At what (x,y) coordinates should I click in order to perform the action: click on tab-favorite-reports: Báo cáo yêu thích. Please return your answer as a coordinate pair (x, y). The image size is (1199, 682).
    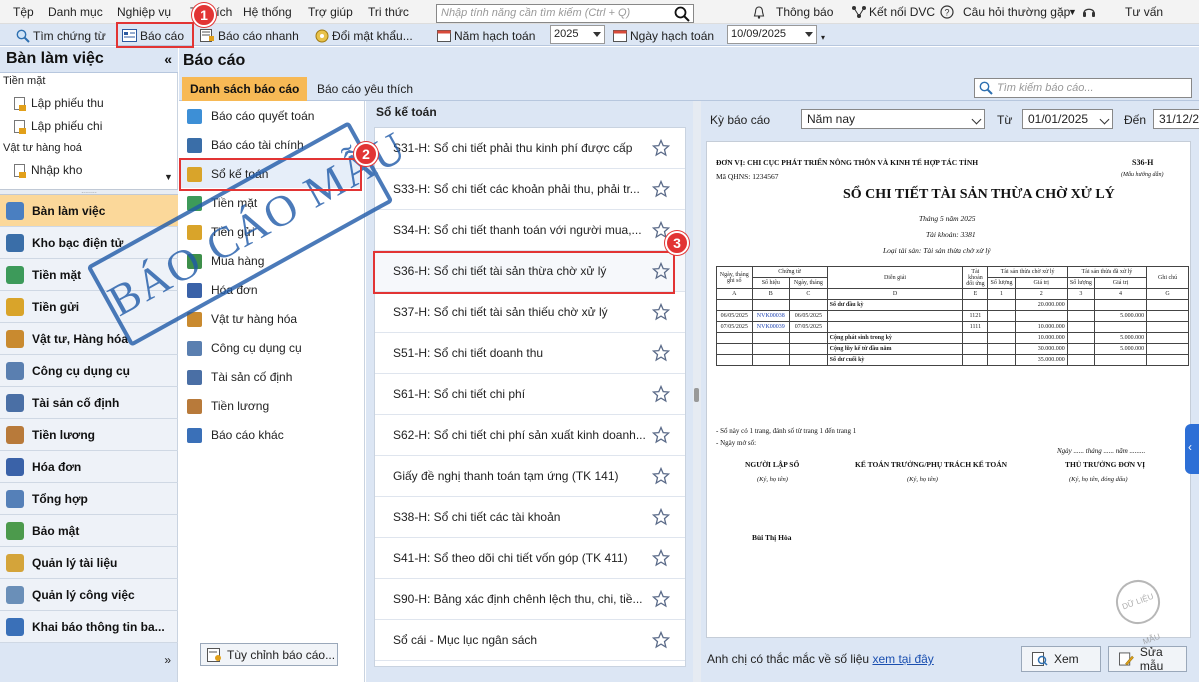
    Looking at the image, I should click on (365, 89).